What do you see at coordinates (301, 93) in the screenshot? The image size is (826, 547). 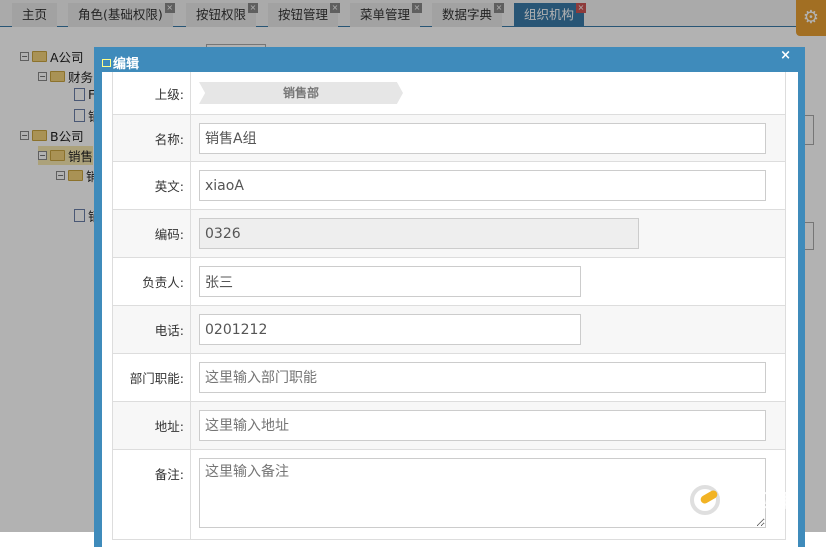 I see `parent-value: 销售部` at bounding box center [301, 93].